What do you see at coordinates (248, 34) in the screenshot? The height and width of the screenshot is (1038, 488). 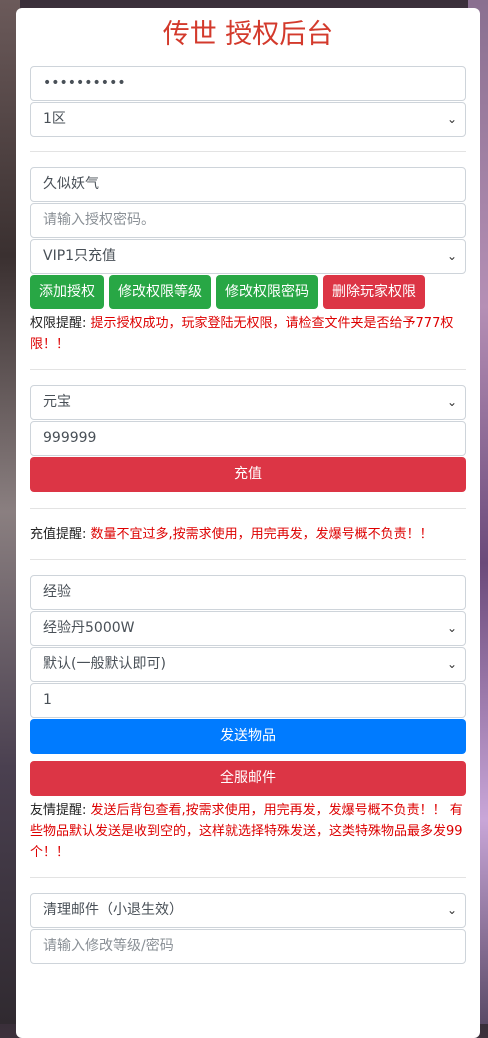 I see `page-title: 传世 授权后台` at bounding box center [248, 34].